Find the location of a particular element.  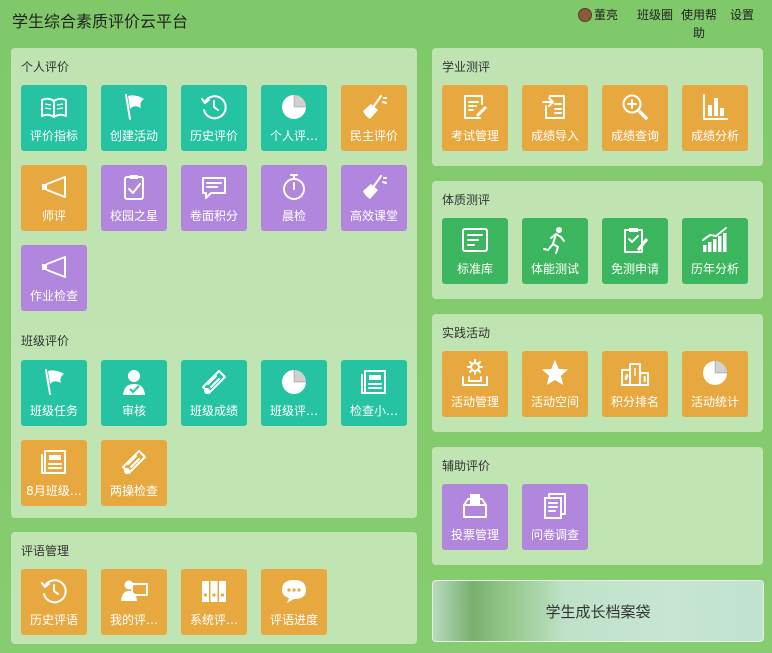

star-icon is located at coordinates (555, 373).